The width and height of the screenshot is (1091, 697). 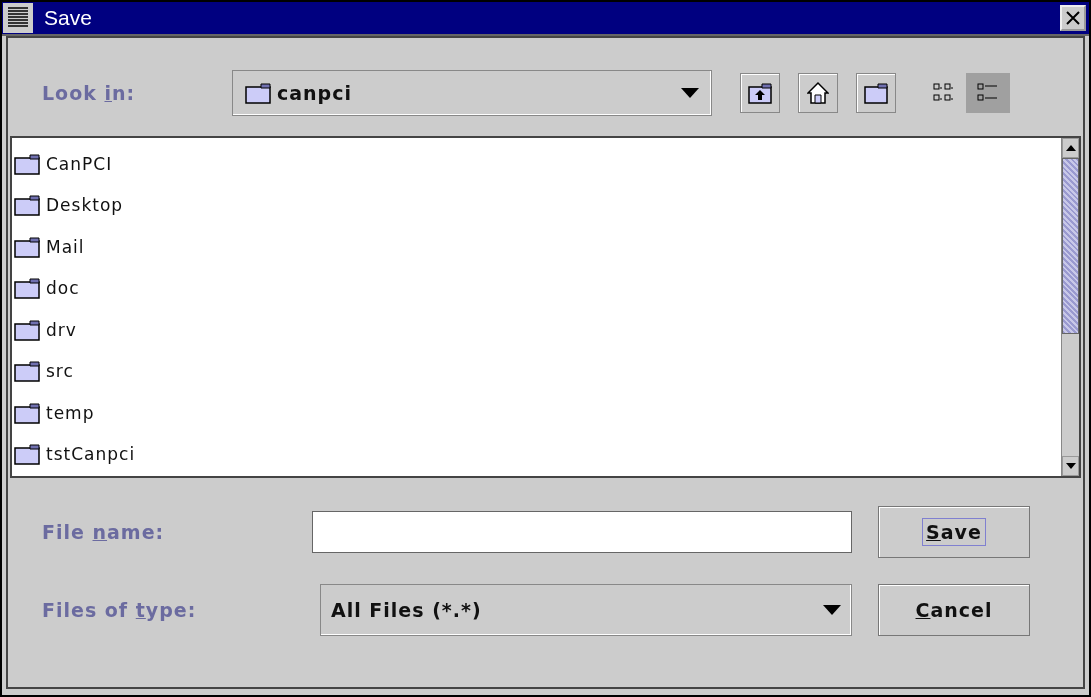 I want to click on details-view-icon, so click(x=988, y=93).